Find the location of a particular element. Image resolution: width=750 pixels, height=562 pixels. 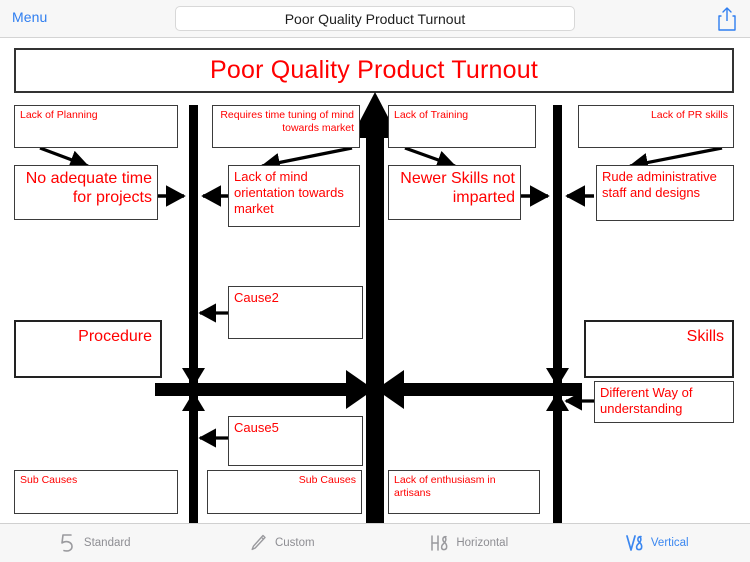

document-title-field: Poor Quality Product Turnout is located at coordinates (375, 18).